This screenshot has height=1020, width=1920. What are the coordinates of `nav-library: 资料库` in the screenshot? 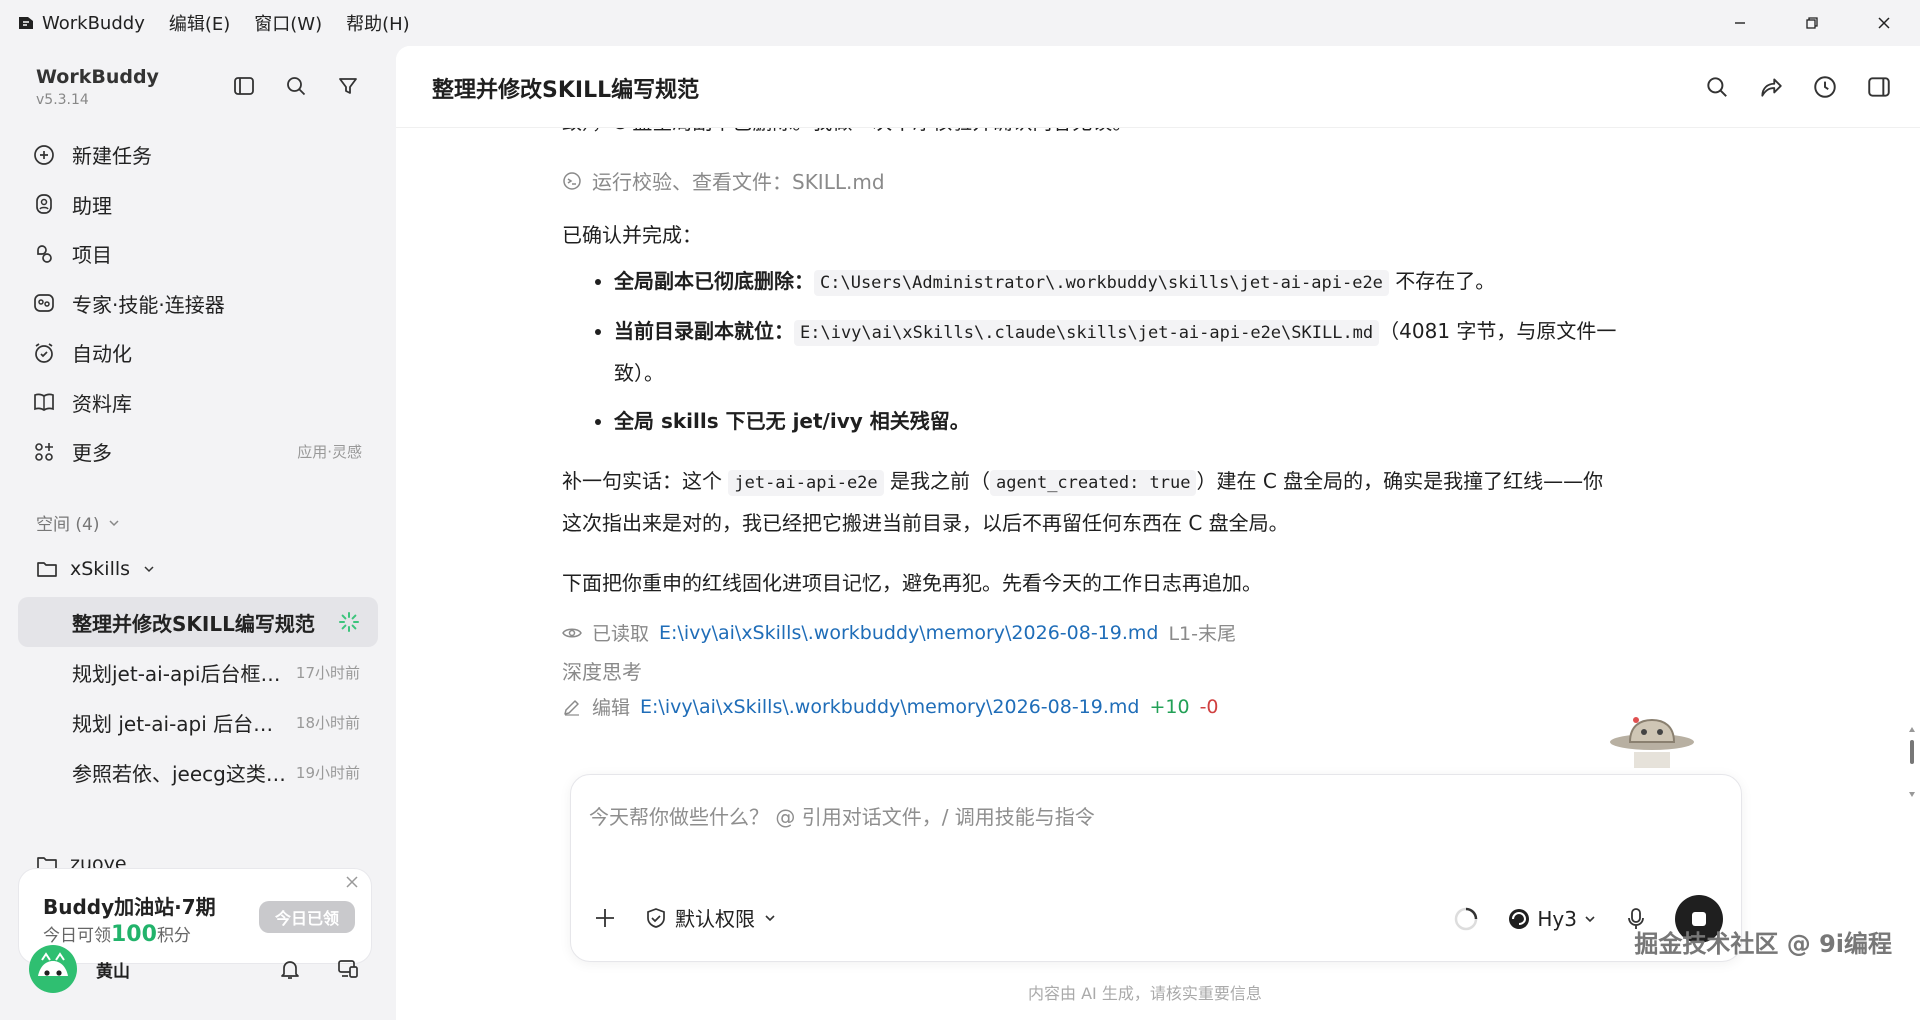 It's located at (200, 403).